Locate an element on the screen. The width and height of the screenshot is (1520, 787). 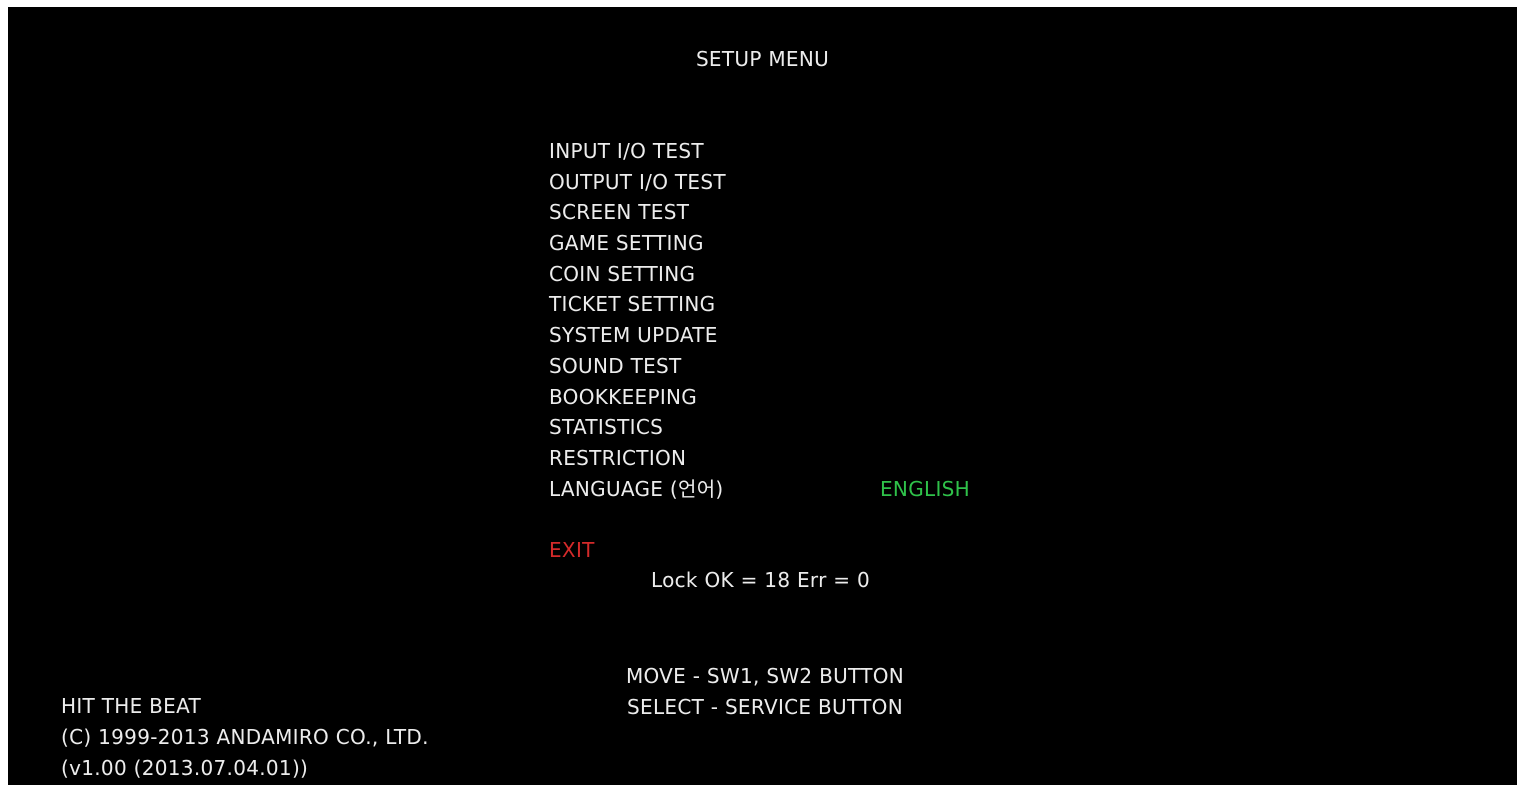
menu-item-label: RESTRICTION is located at coordinates (618, 457).